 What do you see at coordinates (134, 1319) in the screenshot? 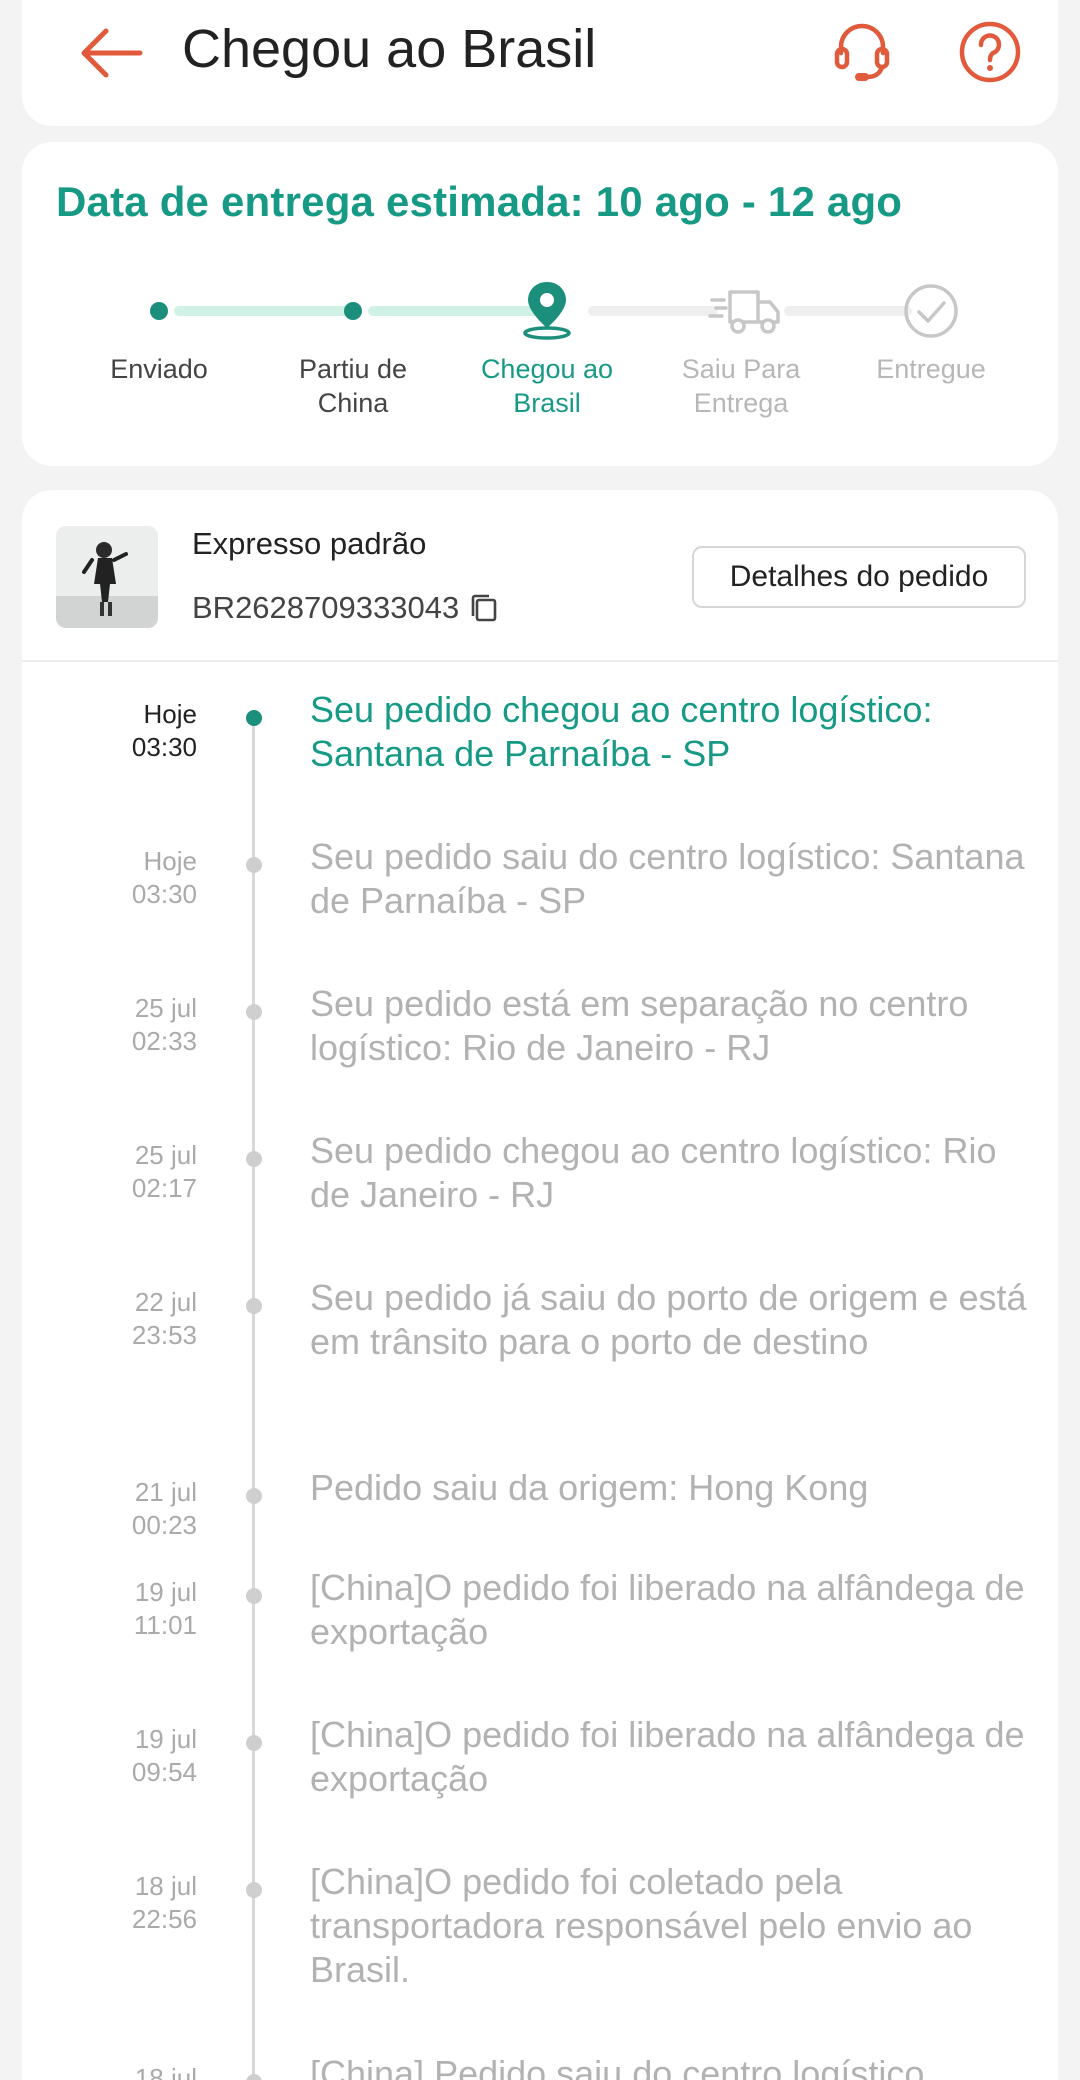
I see `event-date: 22 jul 23:53` at bounding box center [134, 1319].